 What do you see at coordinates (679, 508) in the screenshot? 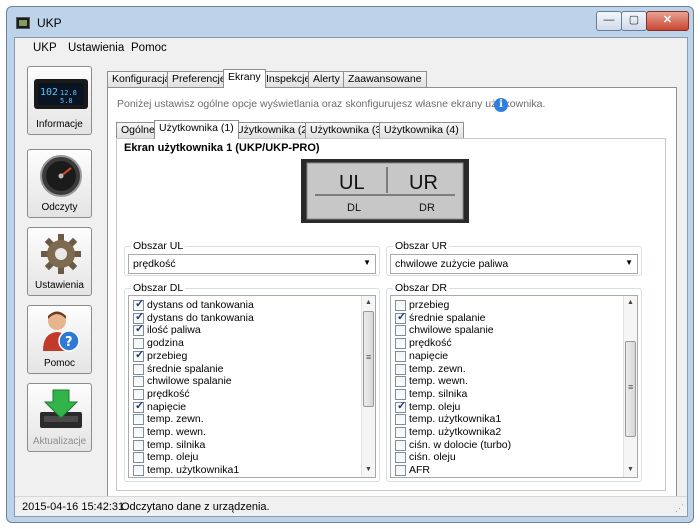
I see `resize-grip-icon: ⋰` at bounding box center [679, 508].